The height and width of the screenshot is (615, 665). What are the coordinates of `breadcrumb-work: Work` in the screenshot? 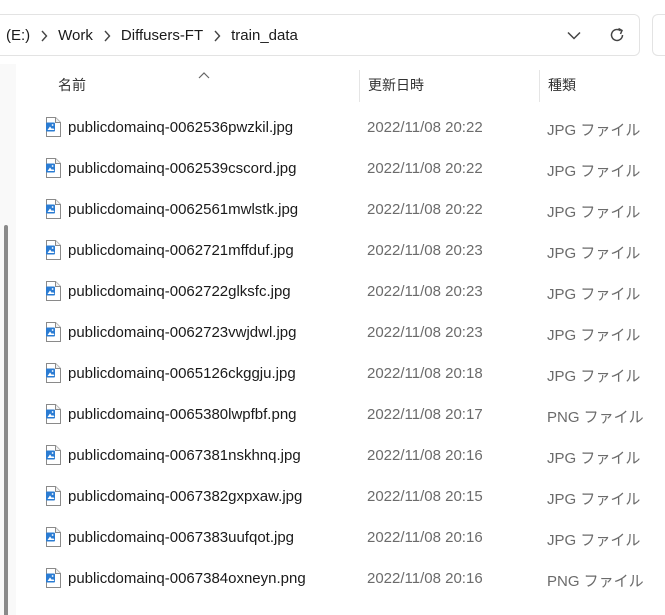 It's located at (75, 35).